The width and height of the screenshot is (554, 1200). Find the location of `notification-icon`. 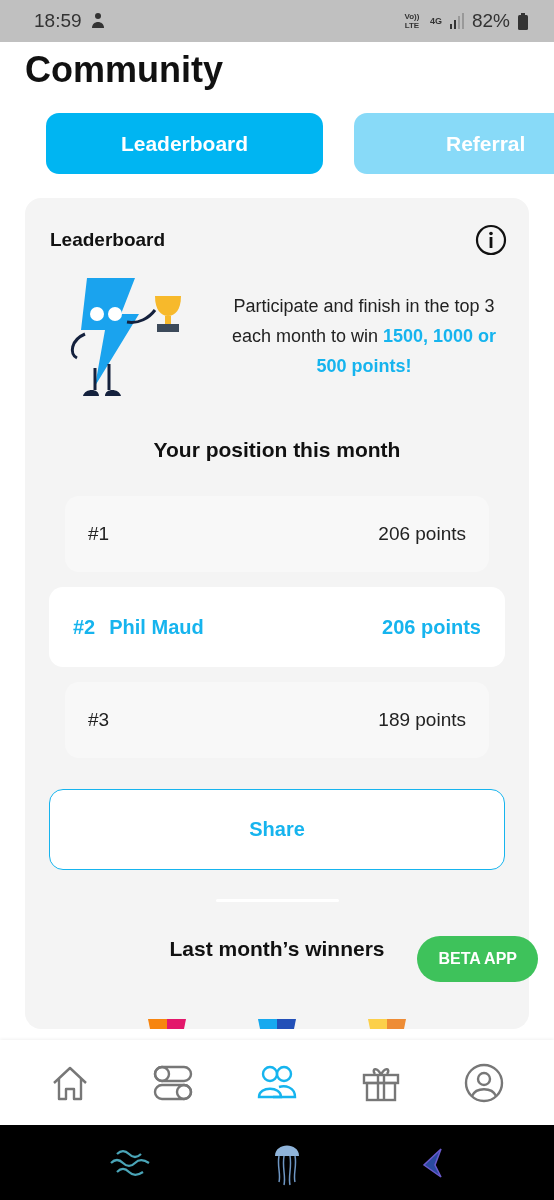

notification-icon is located at coordinates (97, 21).